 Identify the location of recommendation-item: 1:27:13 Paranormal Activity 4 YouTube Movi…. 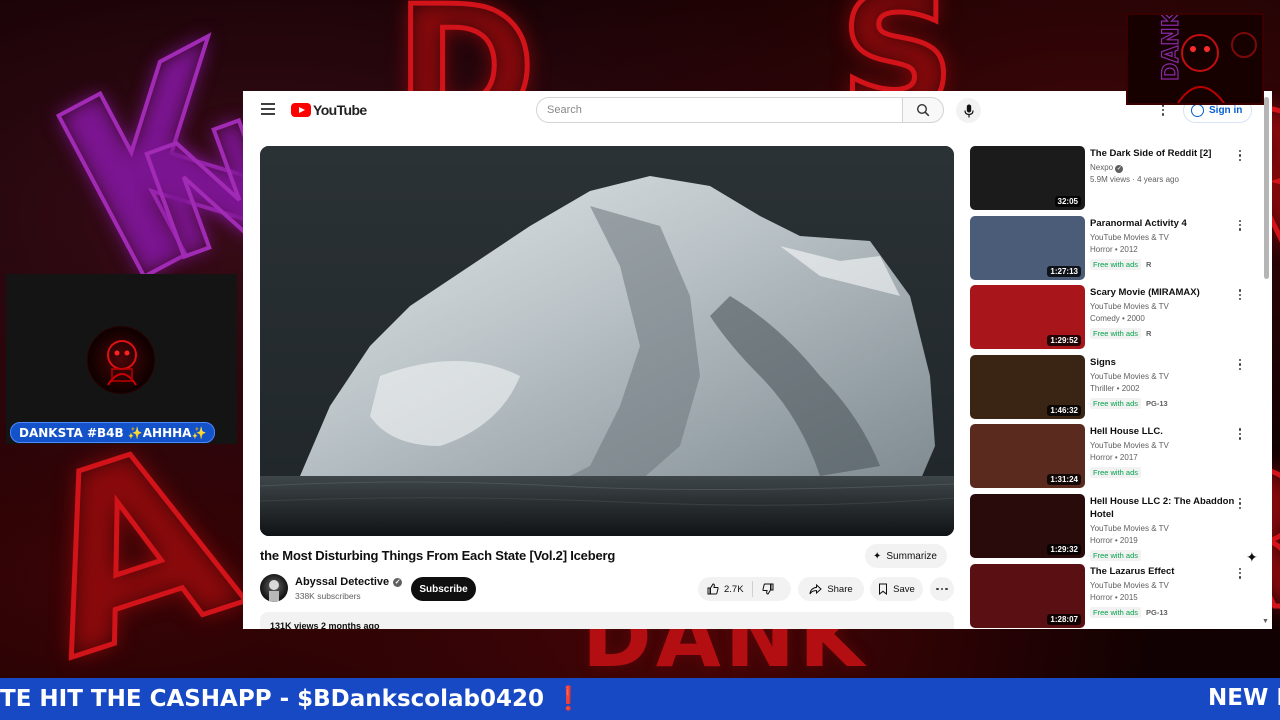
(1115, 250).